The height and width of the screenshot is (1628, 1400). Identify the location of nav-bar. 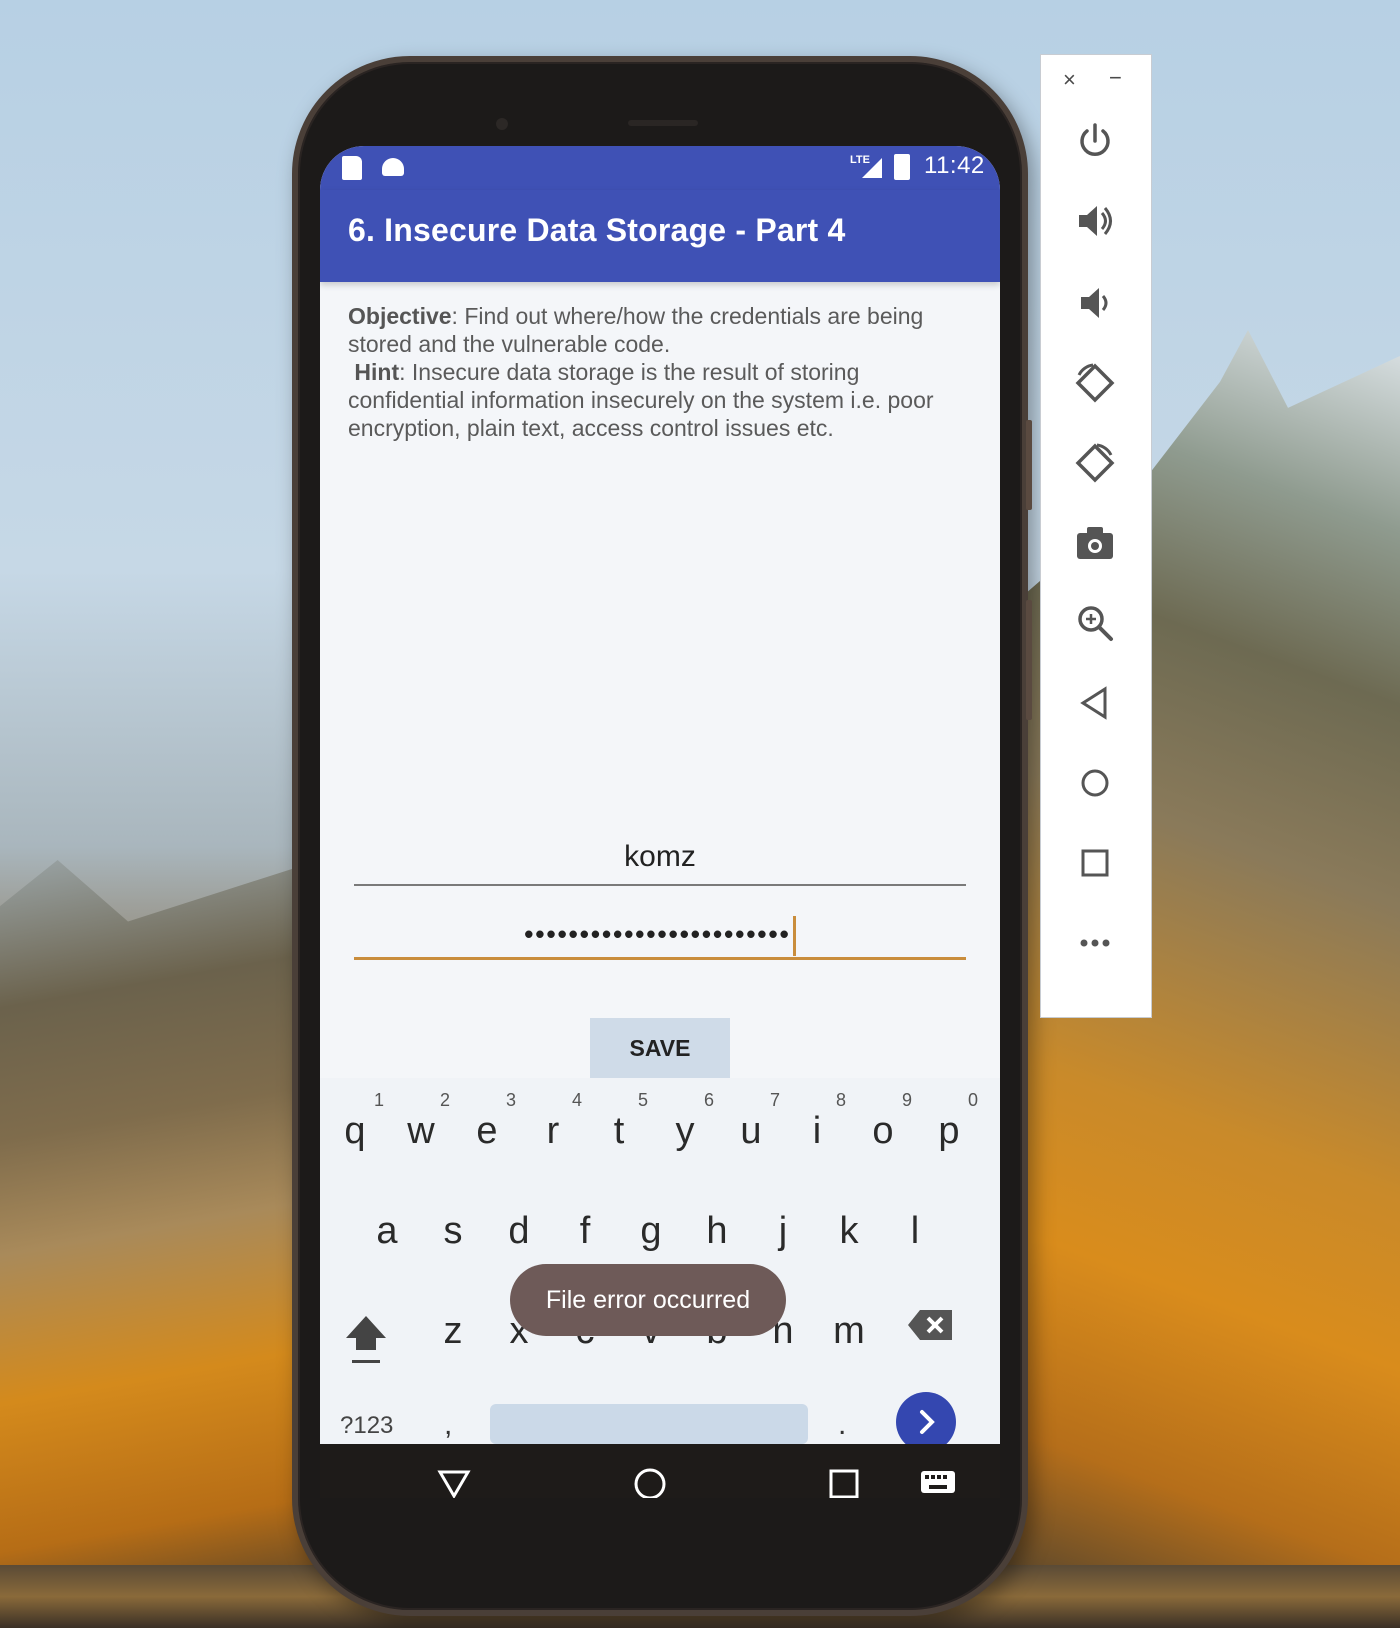
(660, 1471).